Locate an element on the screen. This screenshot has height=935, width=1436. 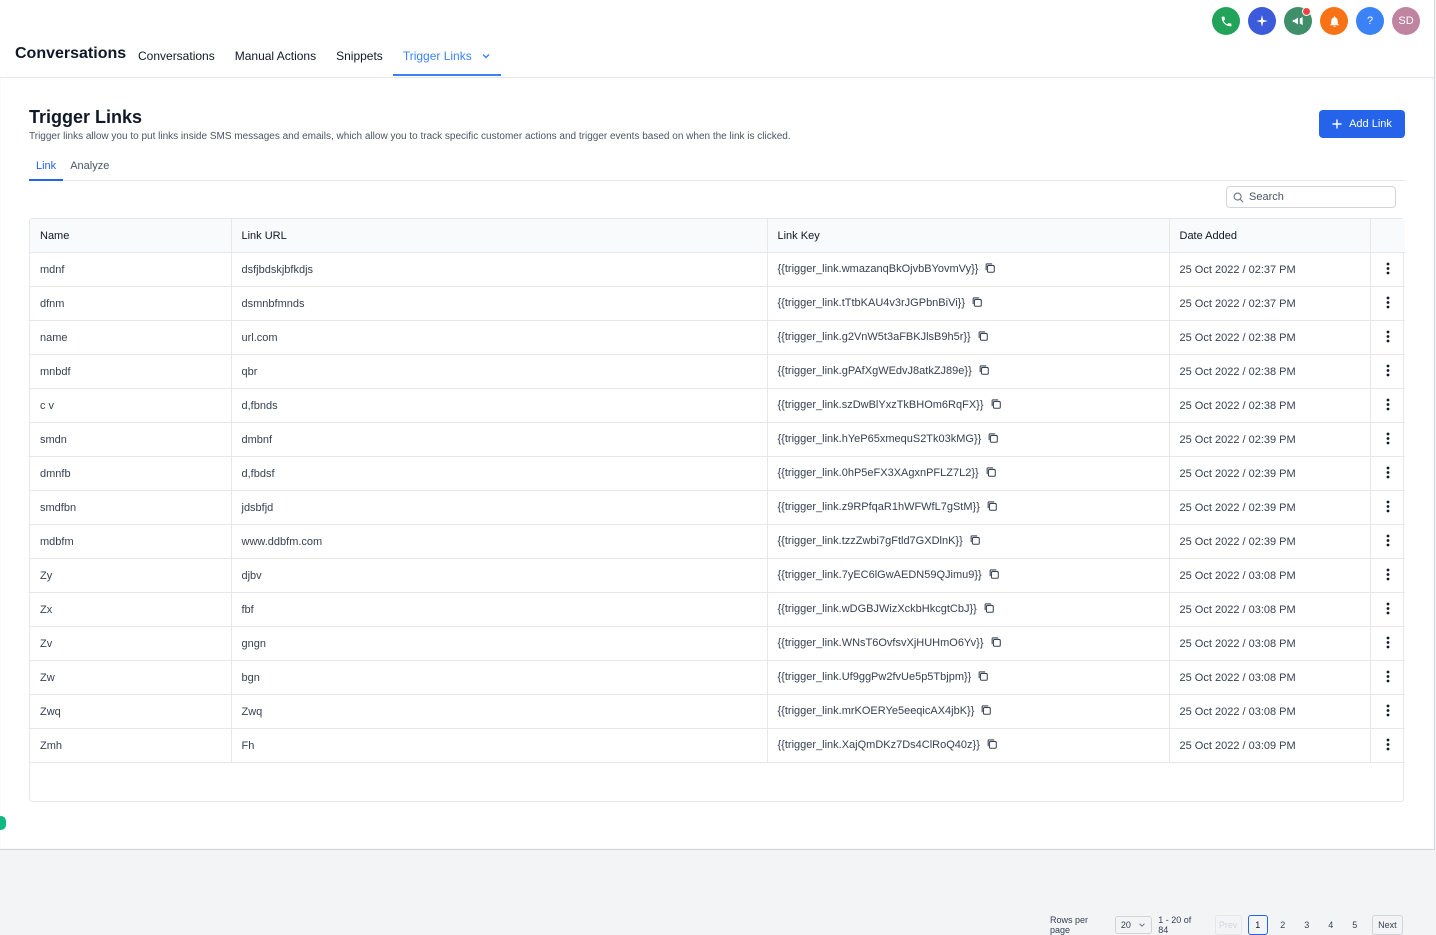
cell-link-url: dsfjbdskjbfkdjs is located at coordinates (499, 269).